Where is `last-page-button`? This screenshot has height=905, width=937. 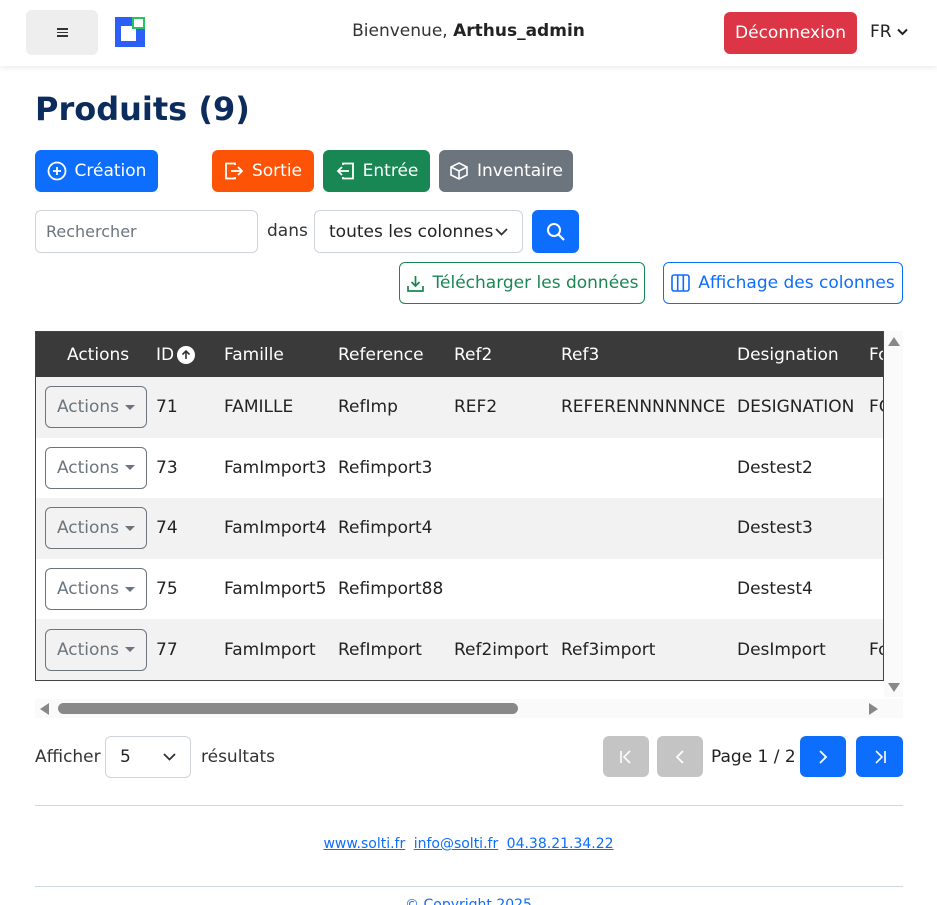 last-page-button is located at coordinates (879, 756).